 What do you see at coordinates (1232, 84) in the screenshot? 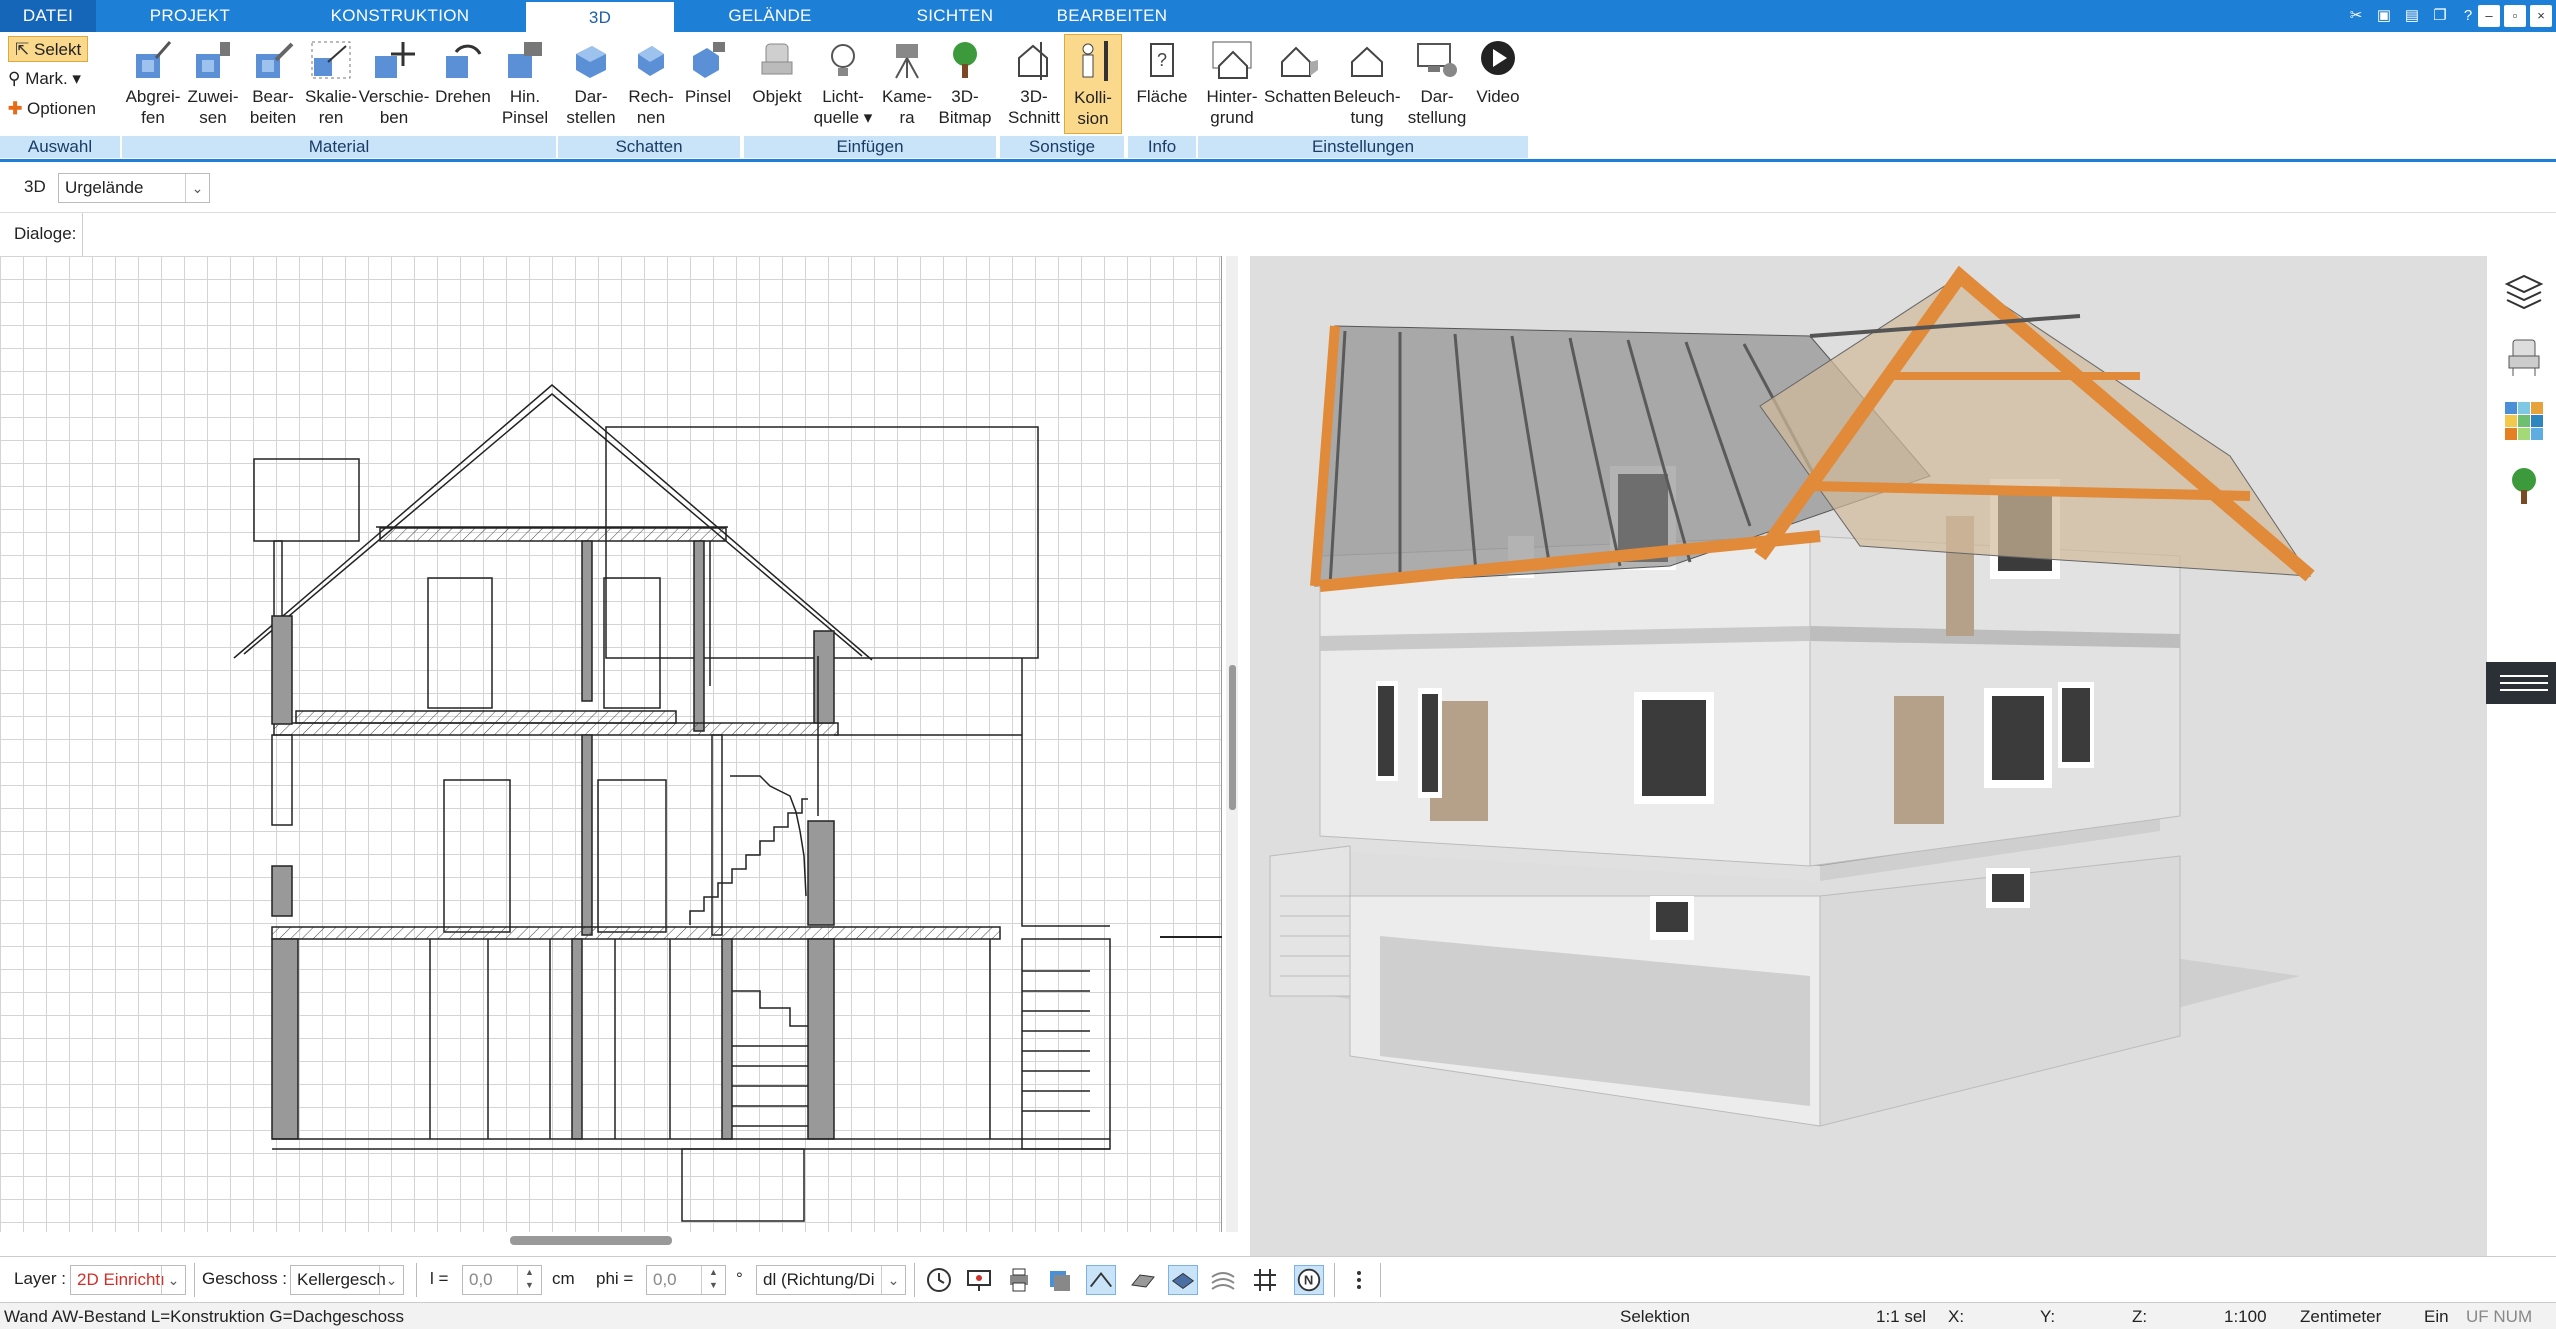
I see `hintergrund-button: Hinter- grund` at bounding box center [1232, 84].